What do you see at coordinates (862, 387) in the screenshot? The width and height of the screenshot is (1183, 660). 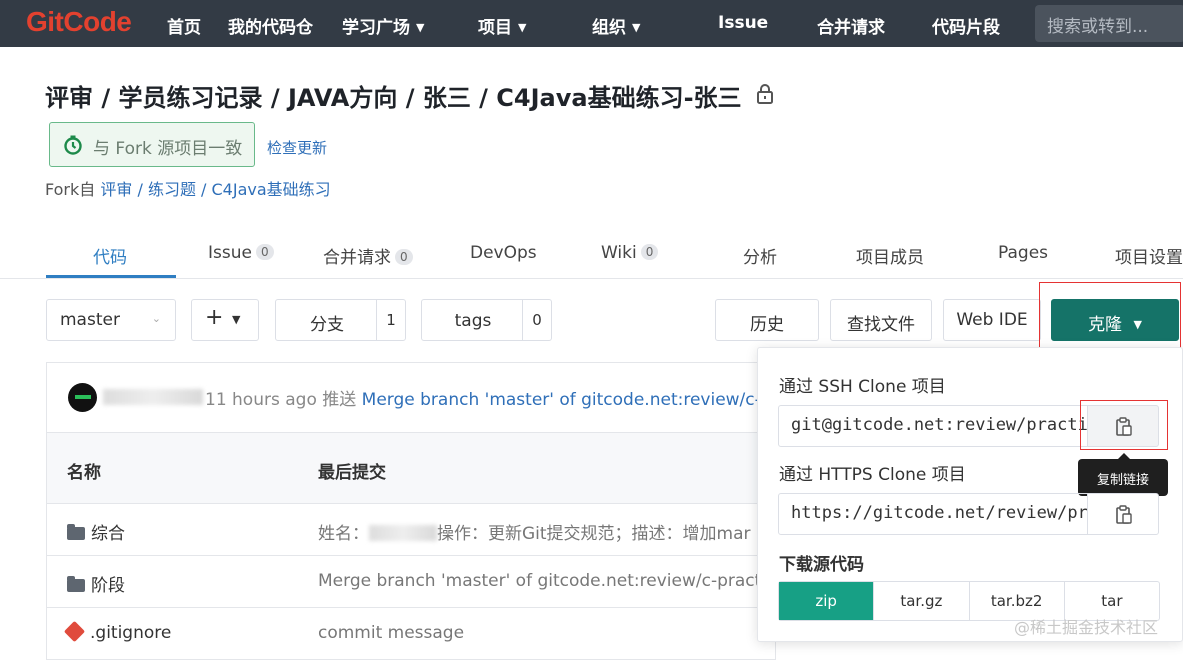 I see `ssh-clone-label: 通过 SSH Clone 项目` at bounding box center [862, 387].